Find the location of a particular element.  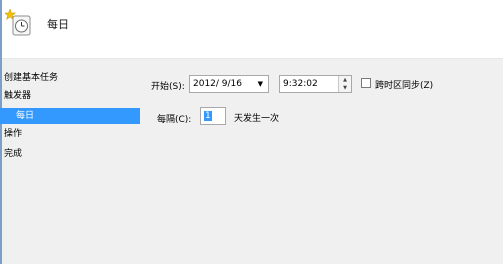

recur-days-value: 1 is located at coordinates (208, 116).